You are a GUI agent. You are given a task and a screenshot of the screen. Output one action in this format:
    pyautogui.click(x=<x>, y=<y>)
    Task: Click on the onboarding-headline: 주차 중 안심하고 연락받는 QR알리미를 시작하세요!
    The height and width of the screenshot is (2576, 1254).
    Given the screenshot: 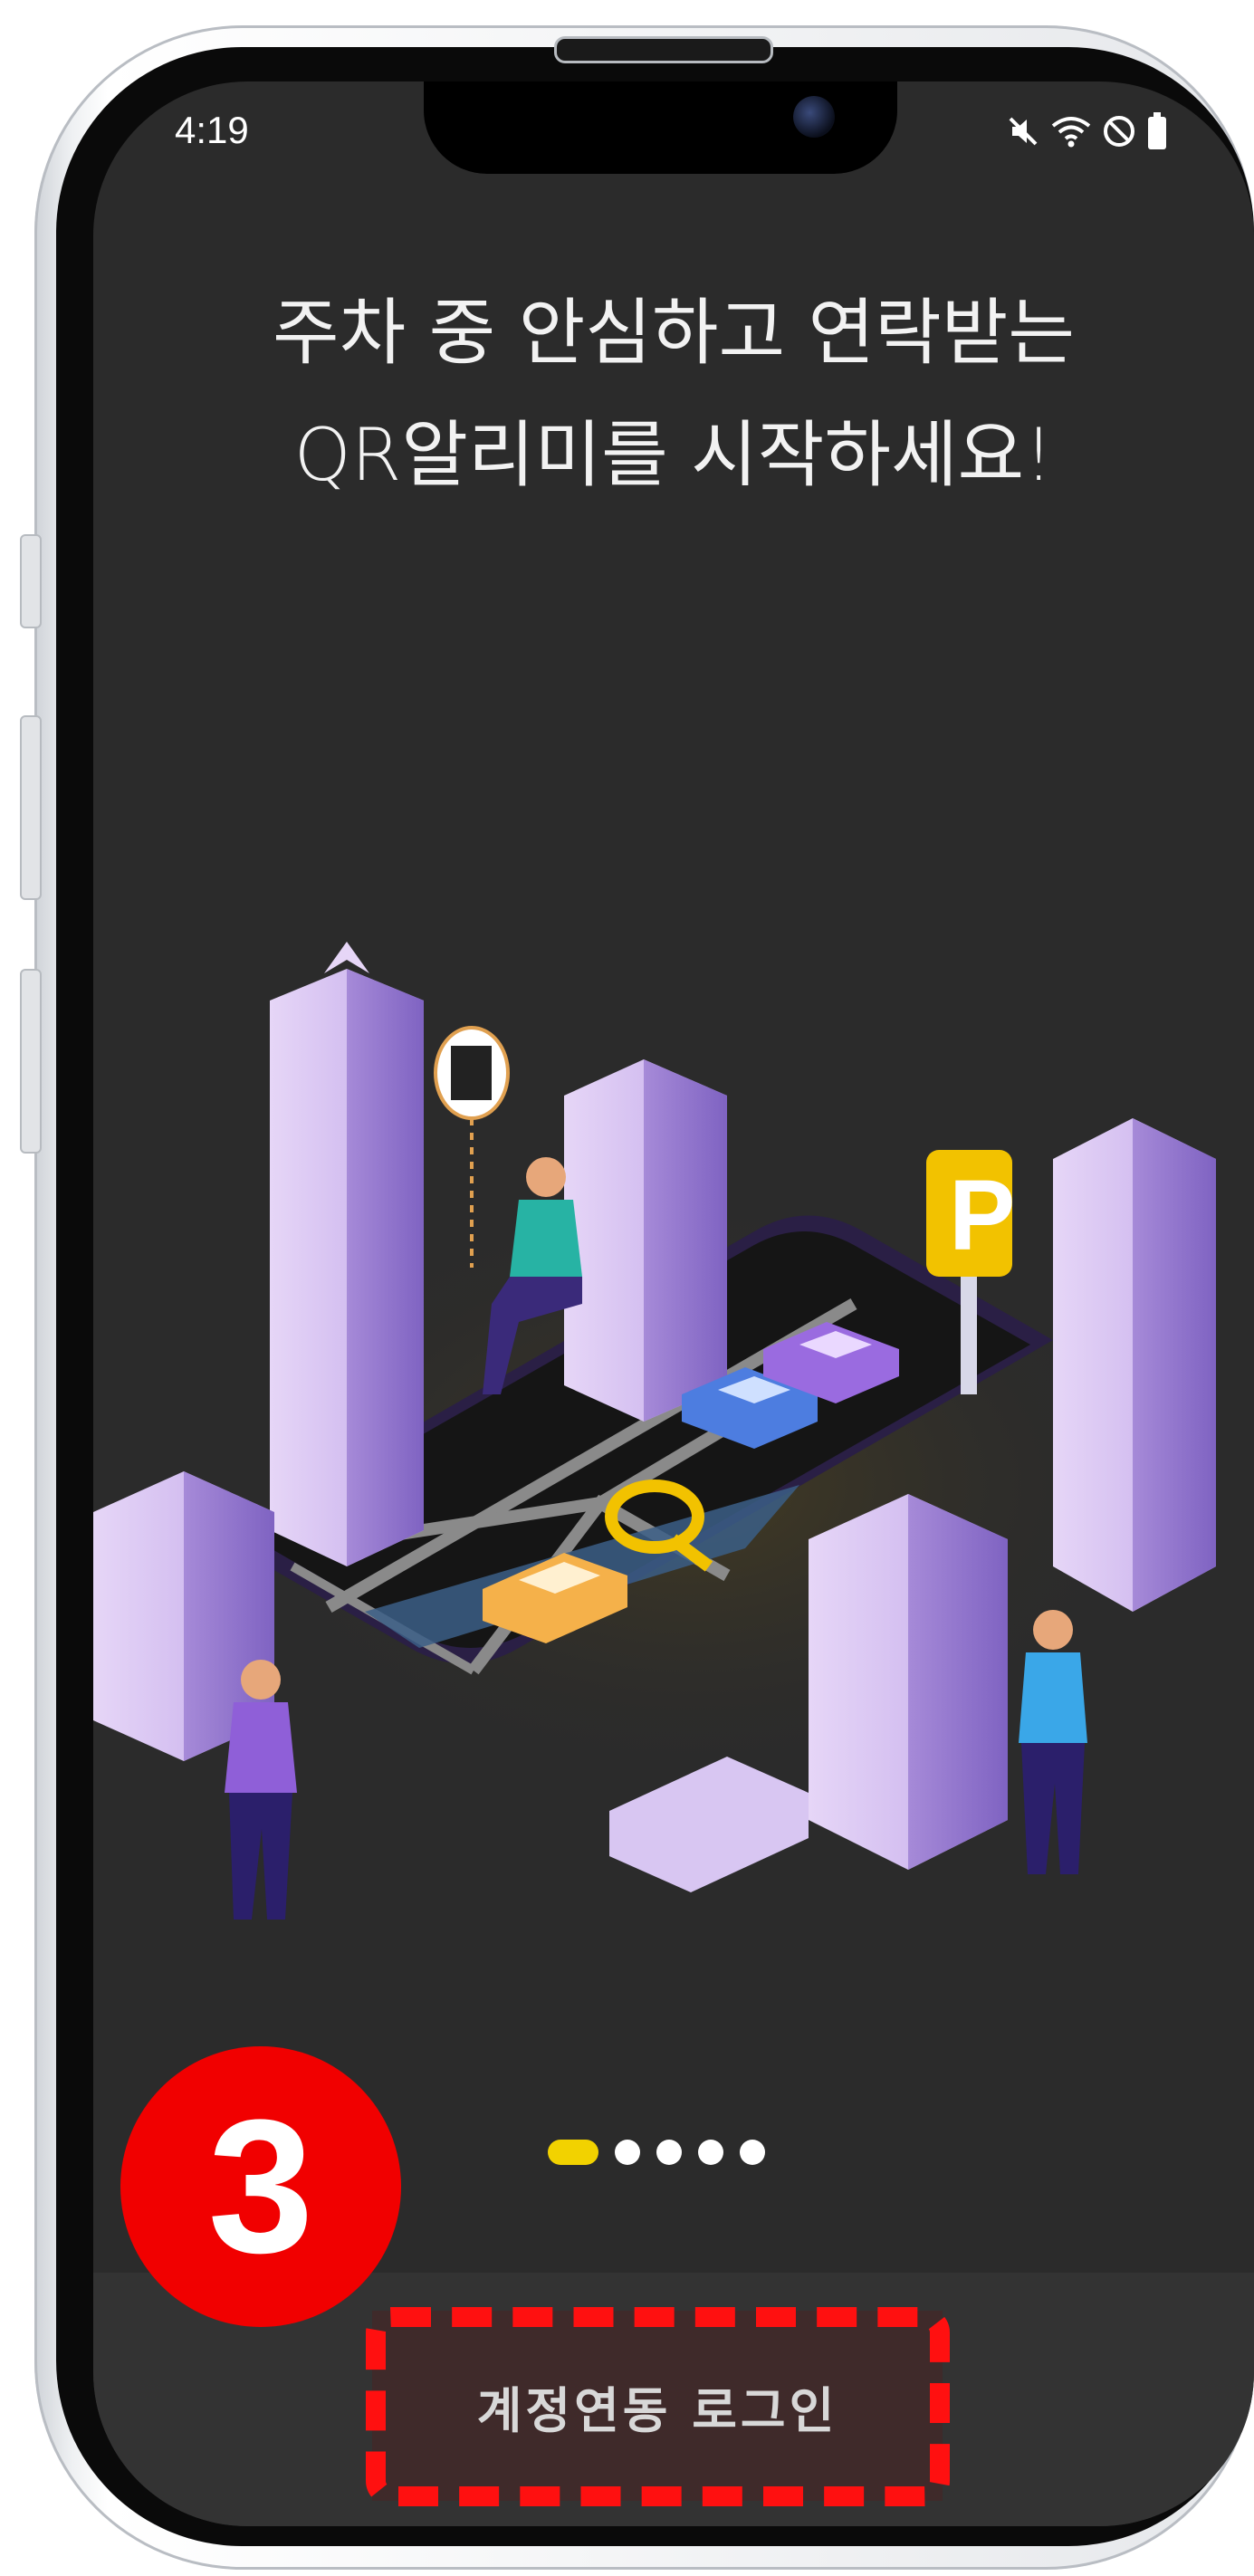 What is the action you would take?
    pyautogui.click(x=673, y=394)
    